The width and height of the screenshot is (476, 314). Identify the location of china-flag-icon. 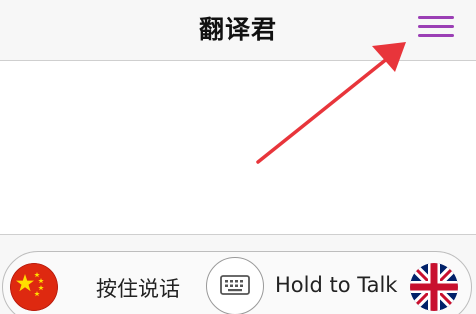
(34, 287).